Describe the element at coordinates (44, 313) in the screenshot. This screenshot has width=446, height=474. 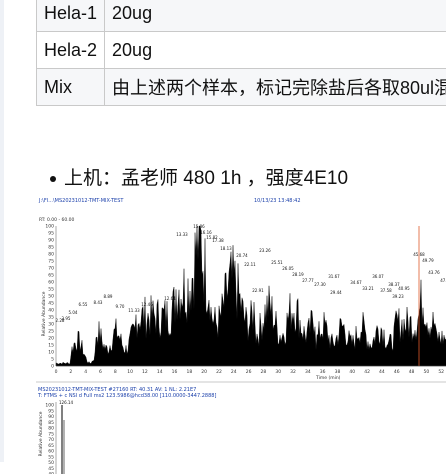
I see `top-y-axis-label: Relative Abundance` at that location.